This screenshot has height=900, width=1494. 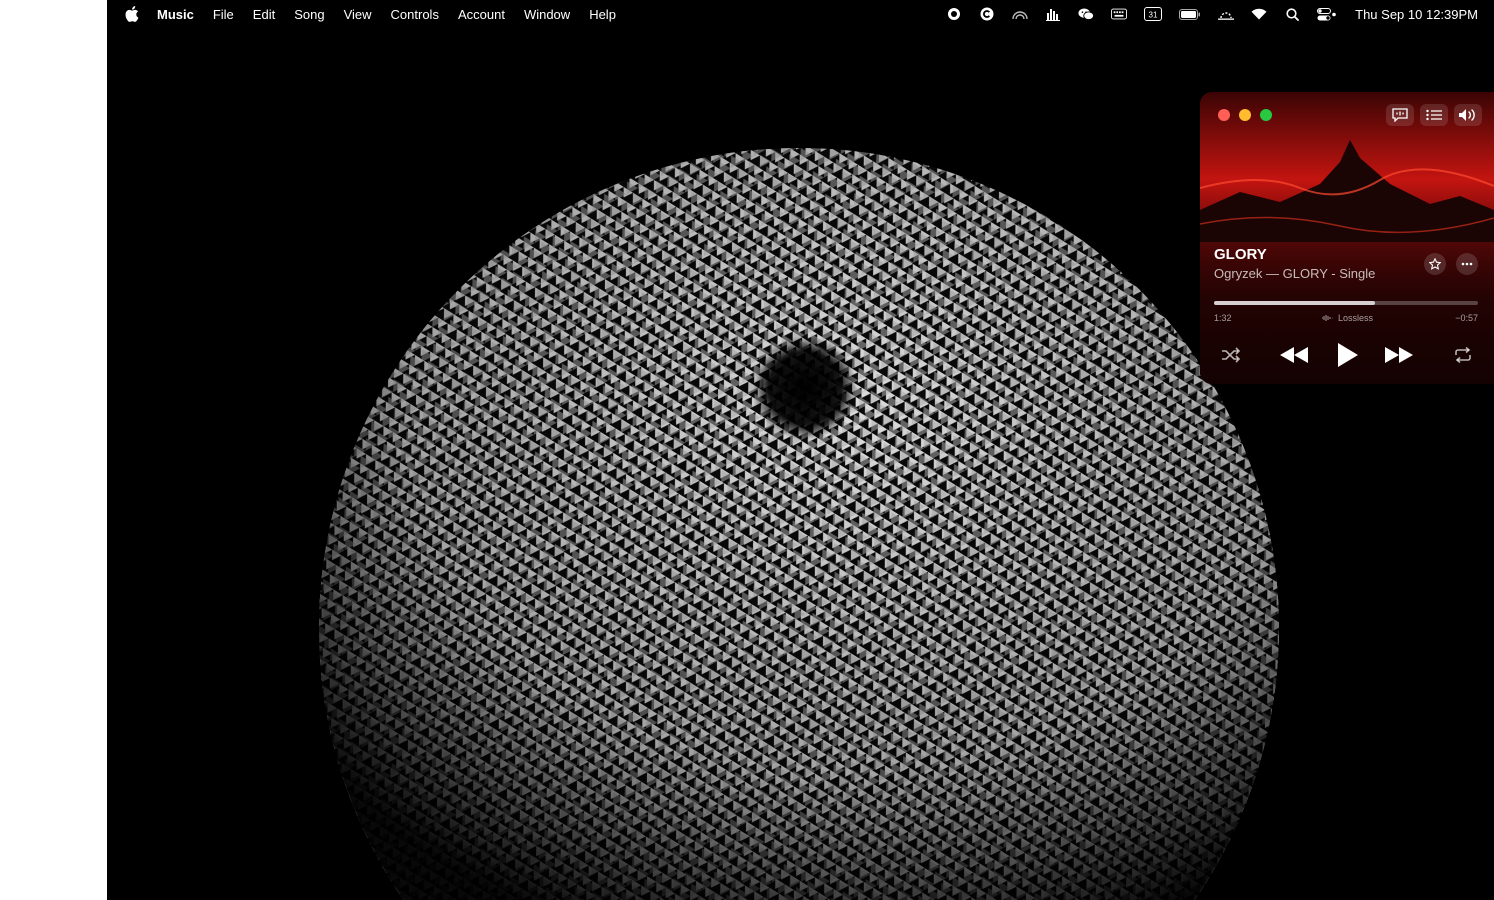 I want to click on playback-progress-fill, so click(x=1295, y=303).